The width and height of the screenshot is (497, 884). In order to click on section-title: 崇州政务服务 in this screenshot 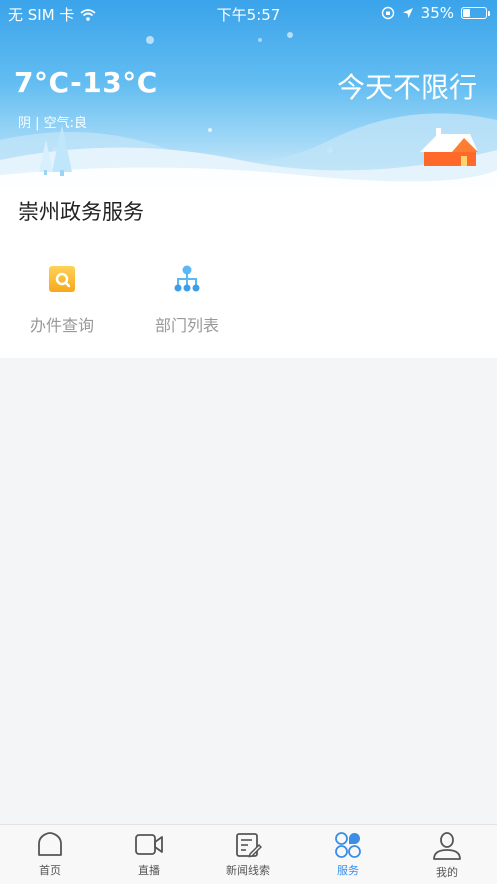, I will do `click(81, 212)`.